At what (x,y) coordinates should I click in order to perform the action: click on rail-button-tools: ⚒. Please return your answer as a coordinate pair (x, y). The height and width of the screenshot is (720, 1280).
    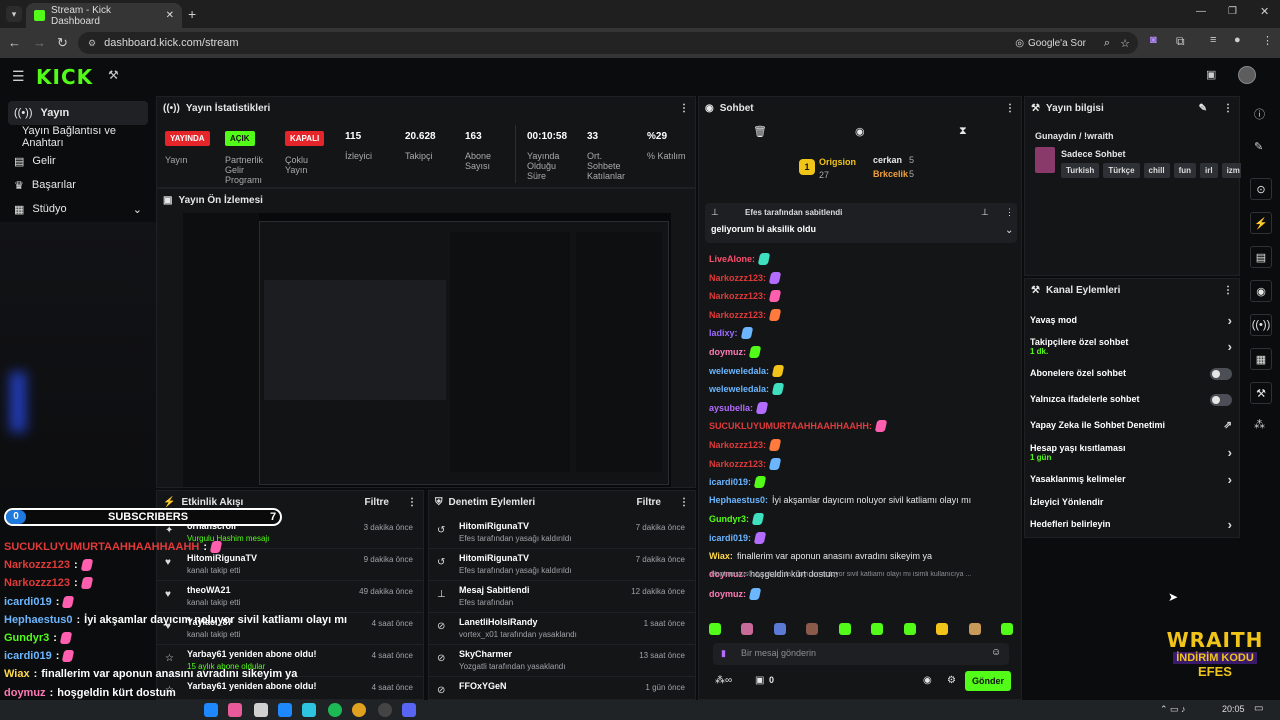
    Looking at the image, I should click on (1261, 393).